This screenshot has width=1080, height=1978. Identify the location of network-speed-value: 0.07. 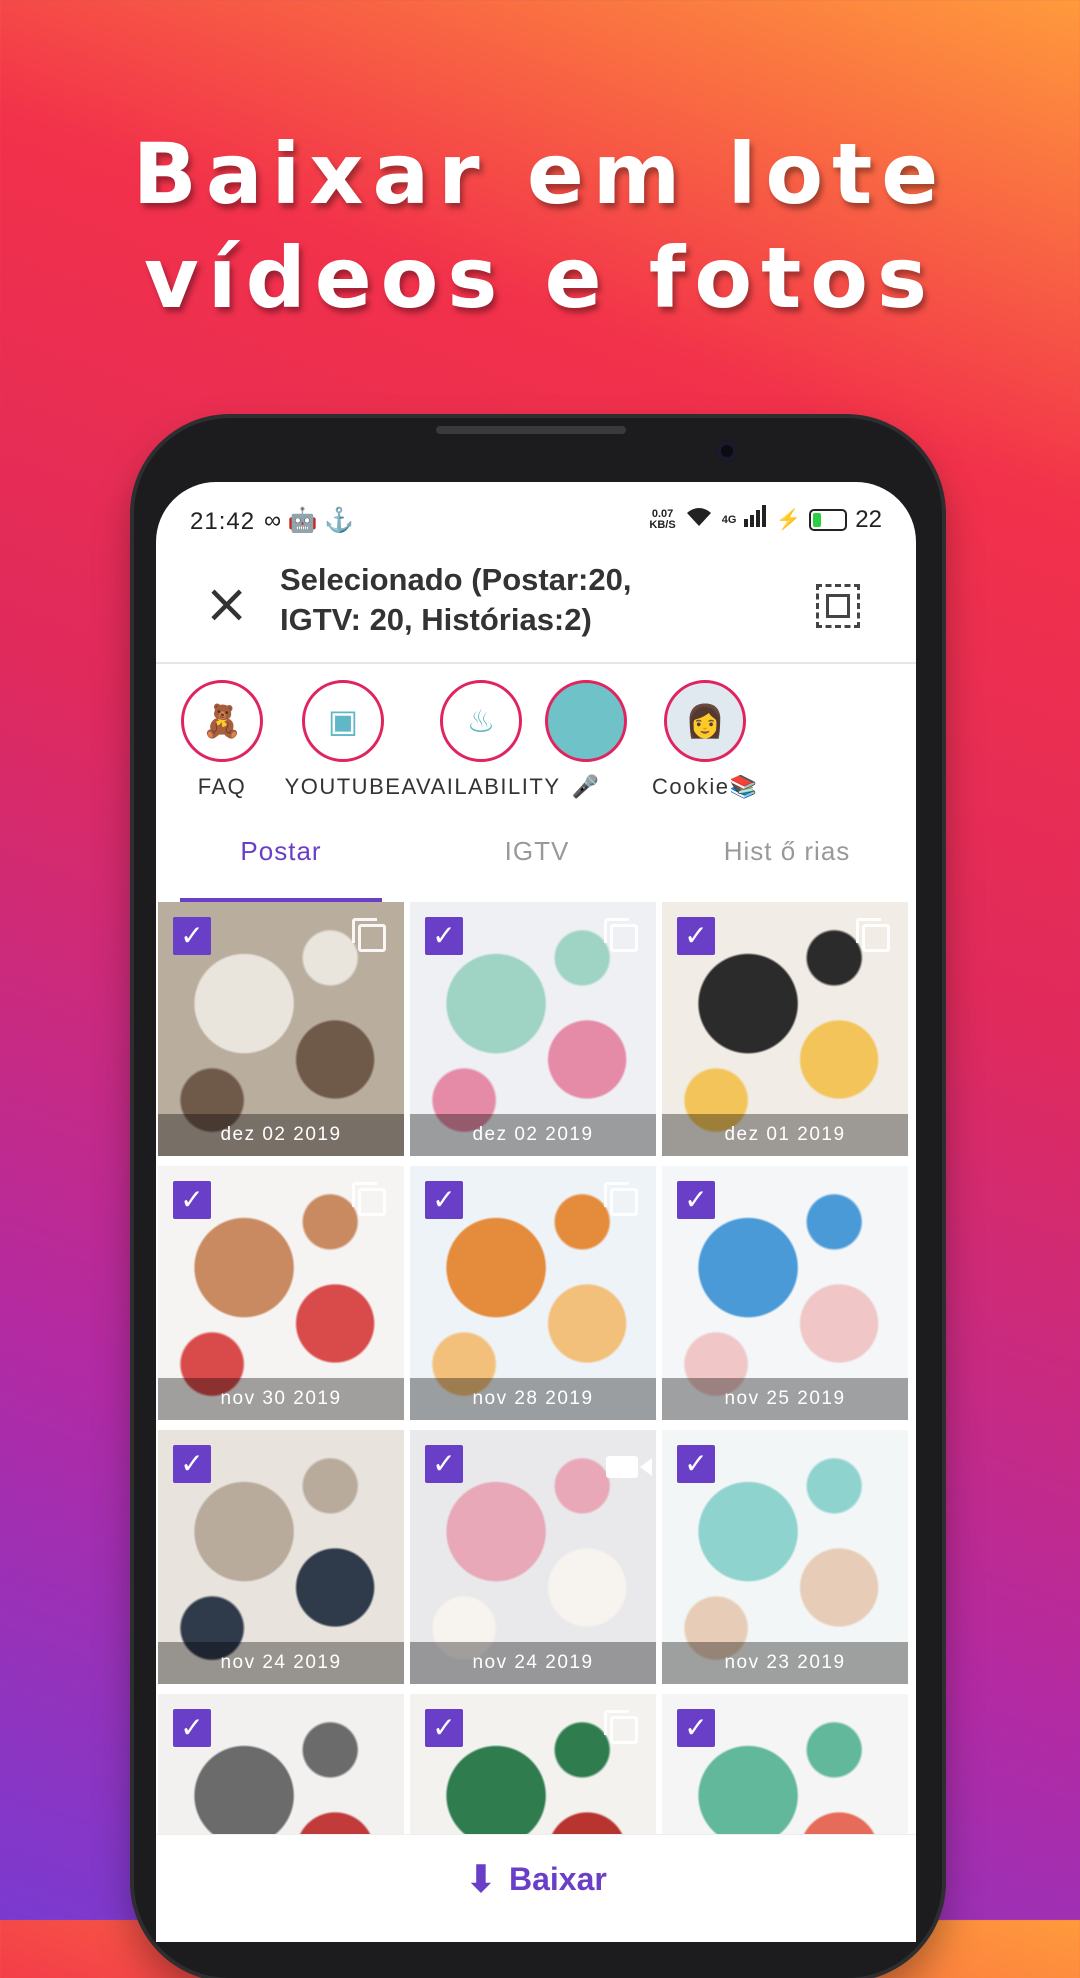
(662, 513).